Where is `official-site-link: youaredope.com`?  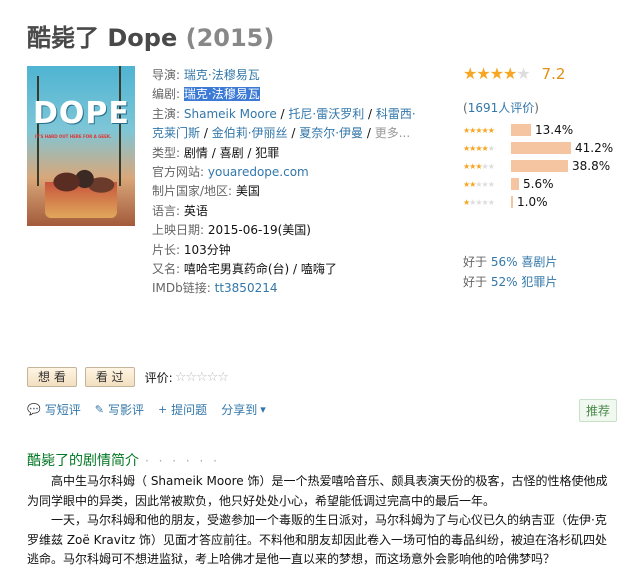
official-site-link: youaredope.com is located at coordinates (258, 172).